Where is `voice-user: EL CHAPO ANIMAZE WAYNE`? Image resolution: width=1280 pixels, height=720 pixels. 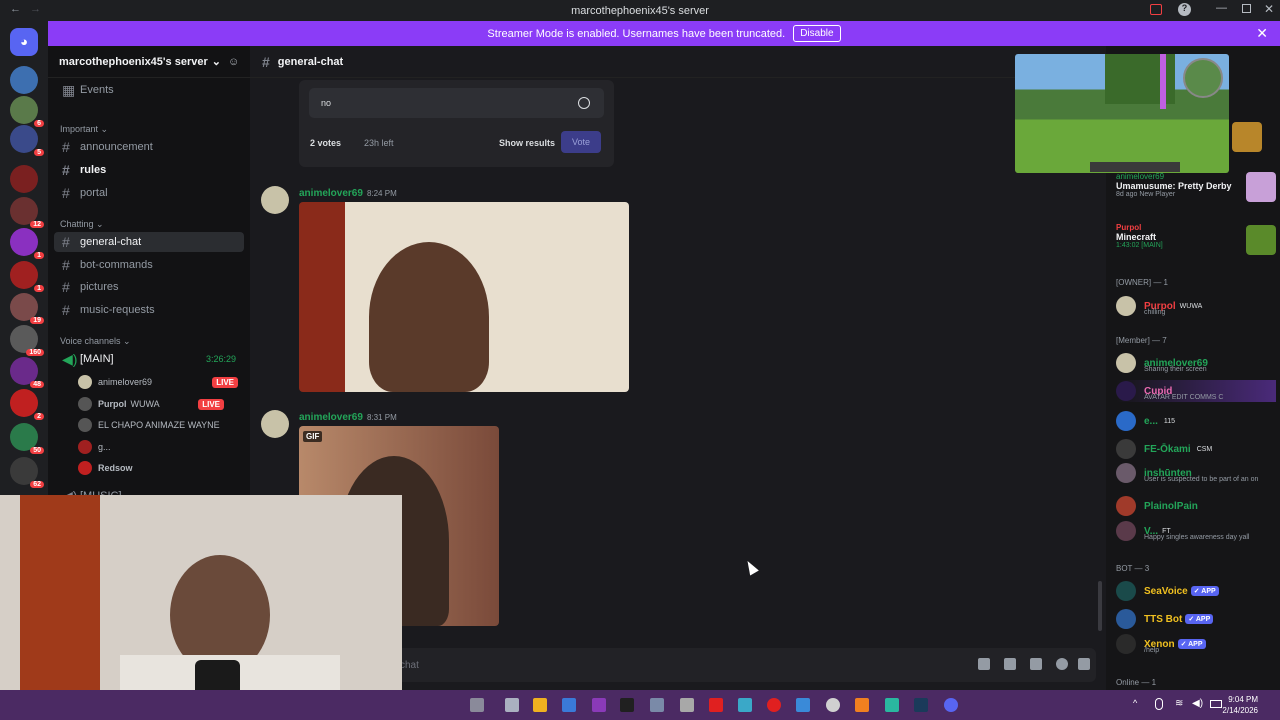
voice-user: EL CHAPO ANIMAZE WAYNE is located at coordinates (163, 425).